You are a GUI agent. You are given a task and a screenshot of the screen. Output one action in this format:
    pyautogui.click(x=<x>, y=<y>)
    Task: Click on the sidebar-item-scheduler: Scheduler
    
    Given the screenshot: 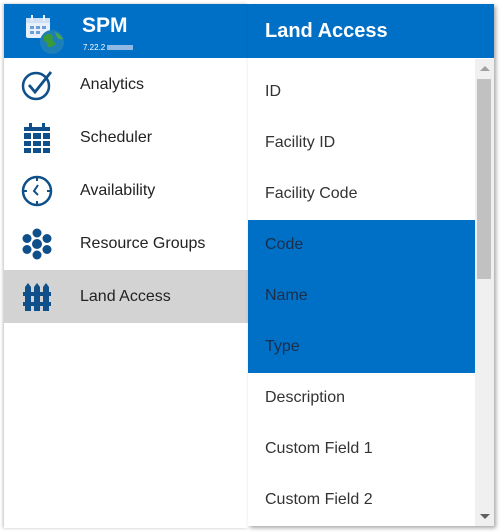 What is the action you would take?
    pyautogui.click(x=126, y=137)
    